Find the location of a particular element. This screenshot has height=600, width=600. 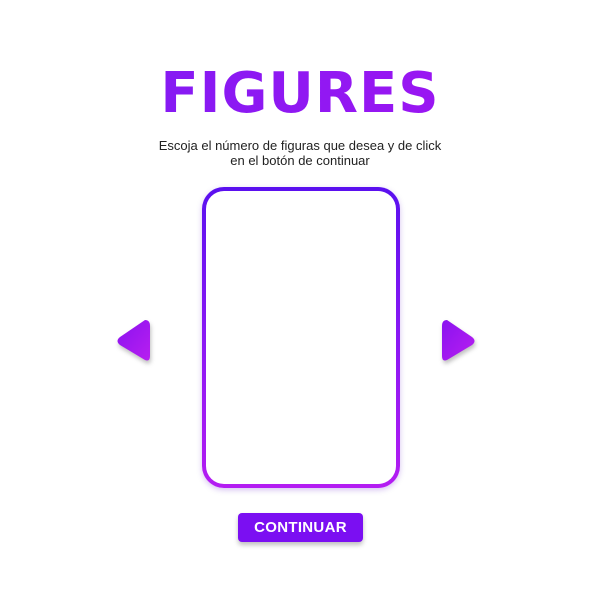

continue-button: CONTINUAR is located at coordinates (300, 527).